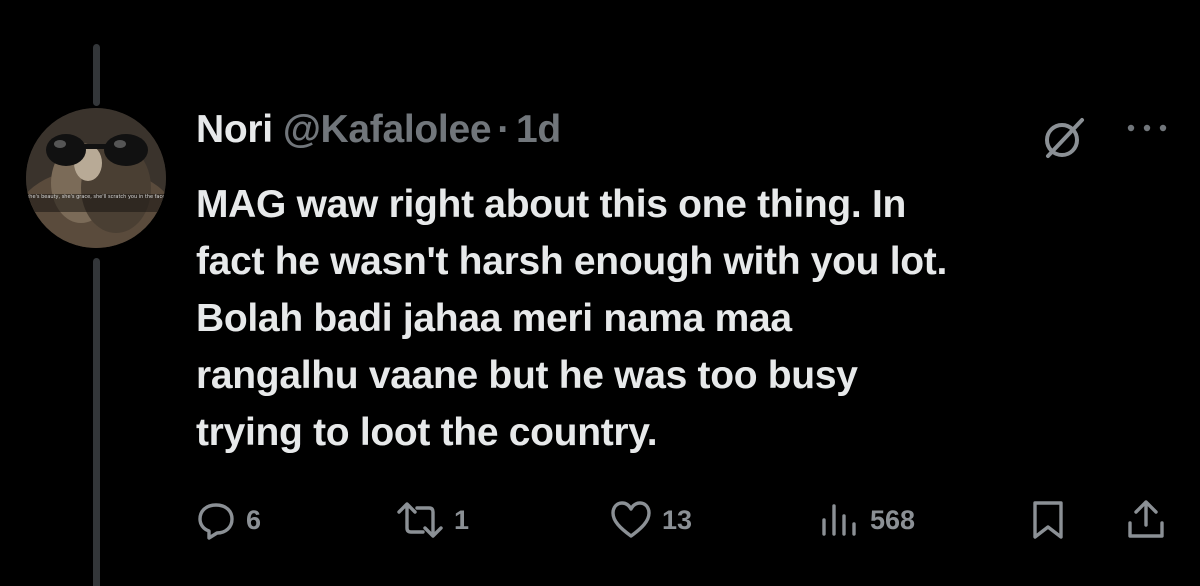 Image resolution: width=1200 pixels, height=586 pixels. I want to click on share-icon, so click(1146, 519).